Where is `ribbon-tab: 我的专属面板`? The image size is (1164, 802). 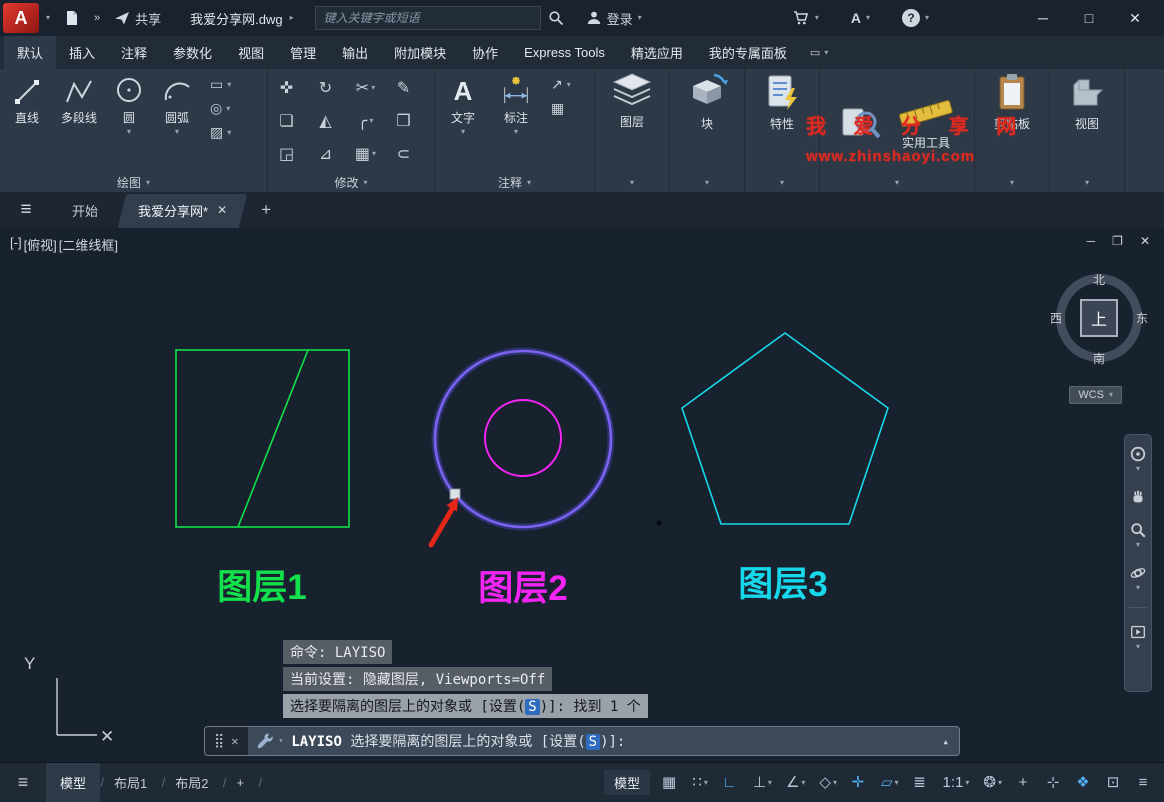
ribbon-tab: 我的专属面板 is located at coordinates (748, 52).